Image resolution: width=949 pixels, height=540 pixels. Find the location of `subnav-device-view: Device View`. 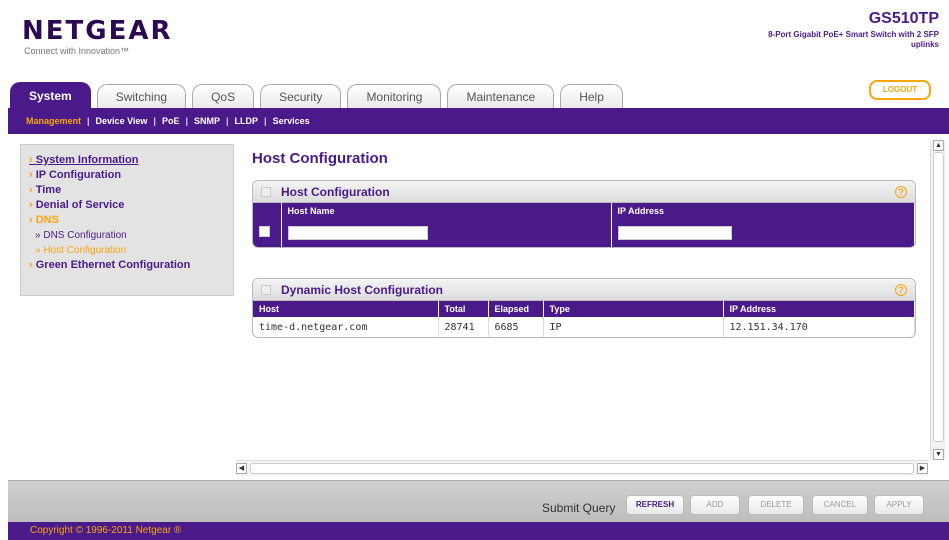

subnav-device-view: Device View is located at coordinates (122, 121).